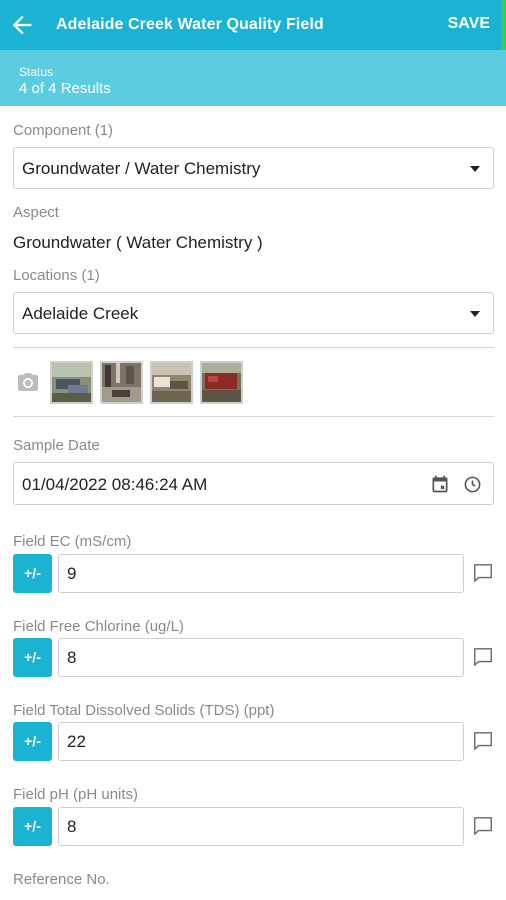 The height and width of the screenshot is (900, 506). I want to click on component-label: Component (1), so click(63, 130).